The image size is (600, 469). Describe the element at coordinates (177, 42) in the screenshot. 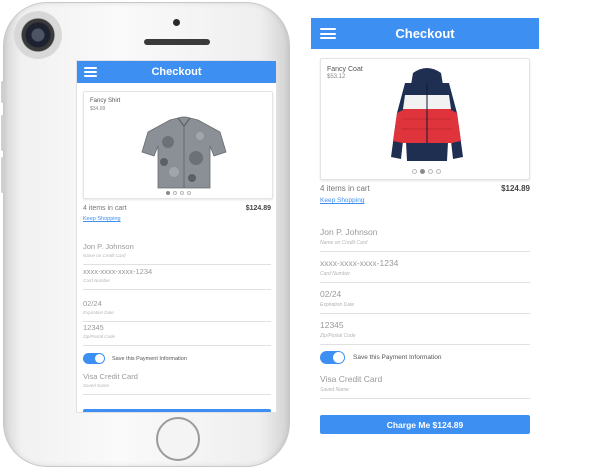

I see `earpiece-speaker` at that location.